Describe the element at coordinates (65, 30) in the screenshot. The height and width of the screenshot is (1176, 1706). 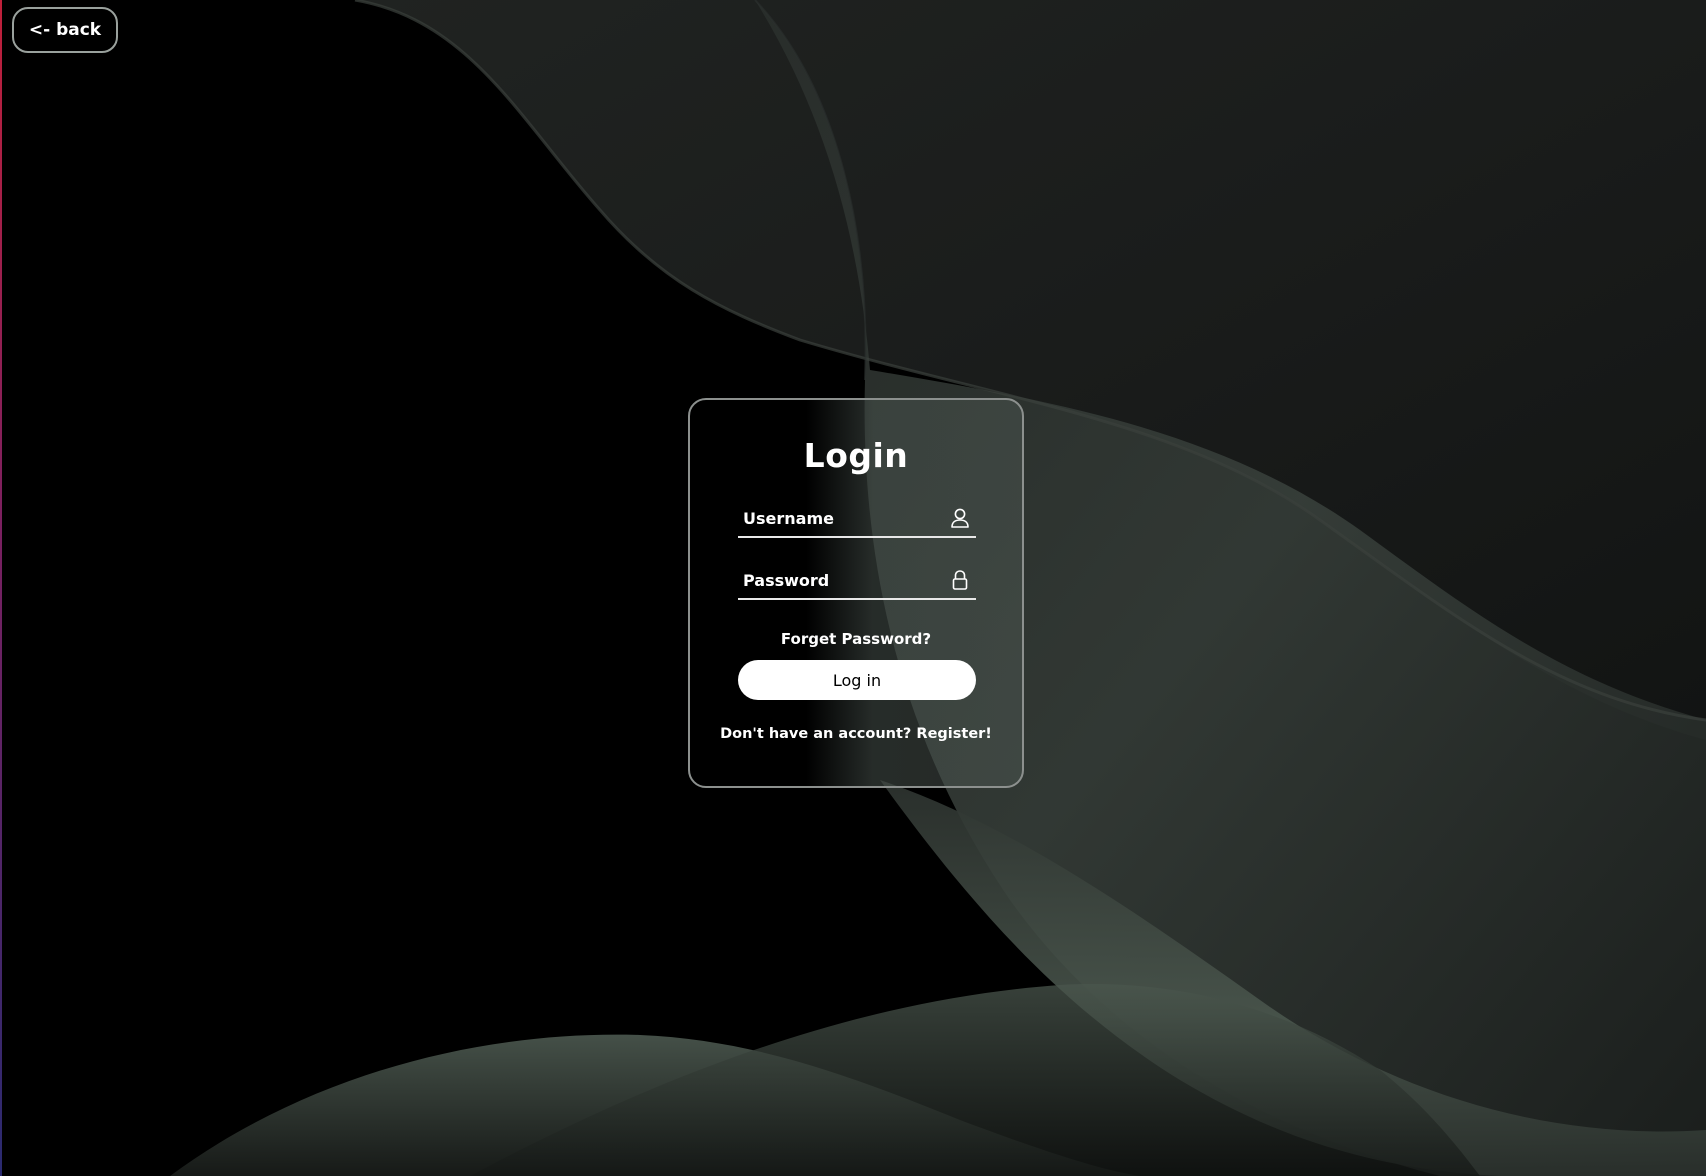
I see `back-button: <- back` at that location.